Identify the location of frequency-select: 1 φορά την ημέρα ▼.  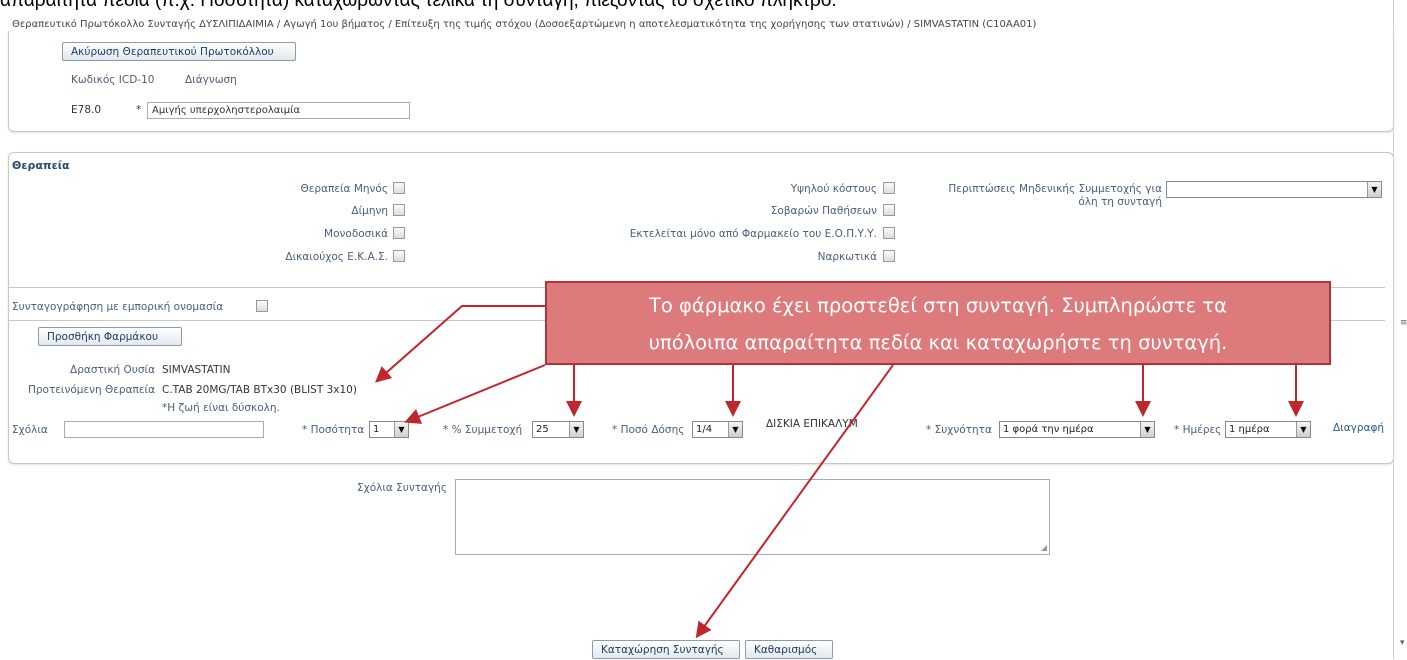
(1077, 429).